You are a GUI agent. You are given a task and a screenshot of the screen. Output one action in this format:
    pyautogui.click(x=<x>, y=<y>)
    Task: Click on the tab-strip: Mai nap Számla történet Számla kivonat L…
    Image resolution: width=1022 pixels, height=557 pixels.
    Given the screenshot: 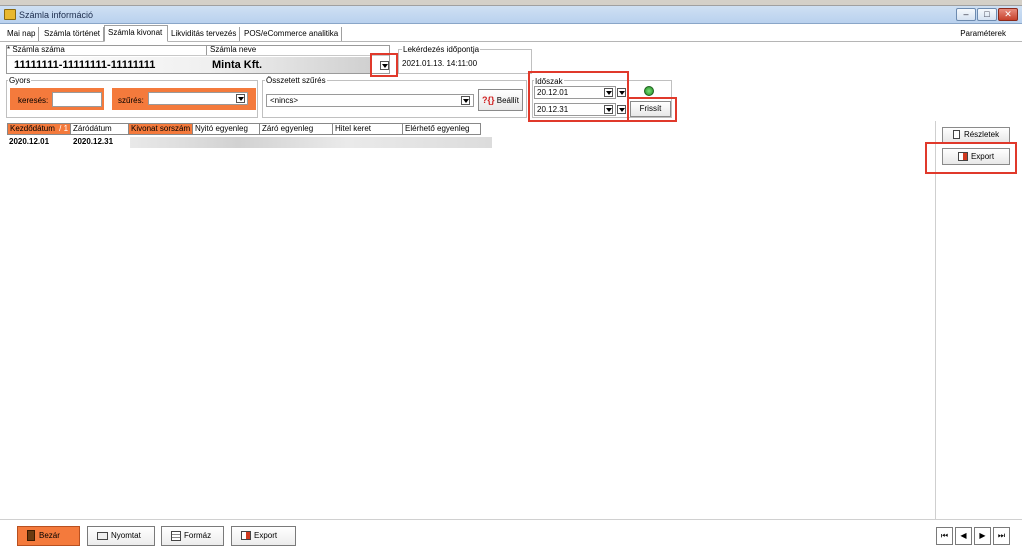 What is the action you would take?
    pyautogui.click(x=511, y=33)
    